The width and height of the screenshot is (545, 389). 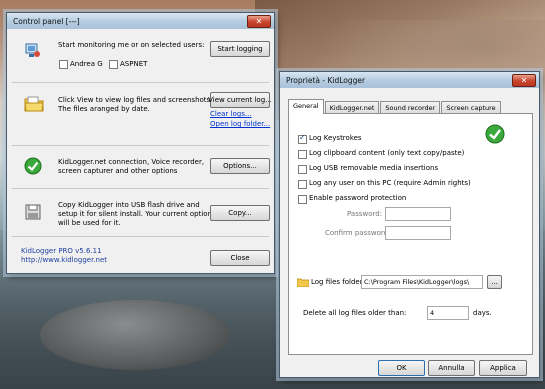 What do you see at coordinates (140, 21) in the screenshot?
I see `control-panel-titlebar: Control panel [---] ✕` at bounding box center [140, 21].